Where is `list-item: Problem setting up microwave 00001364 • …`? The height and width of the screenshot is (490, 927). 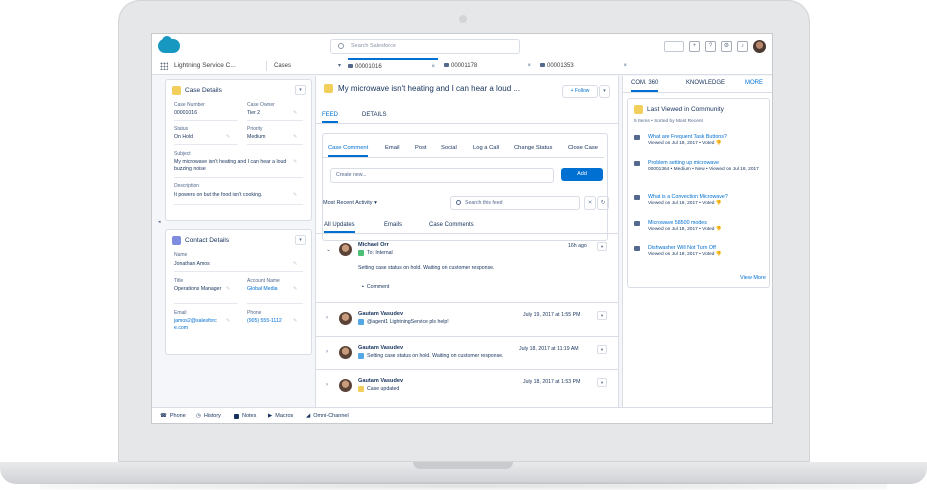
list-item: Problem setting up microwave 00001364 • … is located at coordinates (699, 174).